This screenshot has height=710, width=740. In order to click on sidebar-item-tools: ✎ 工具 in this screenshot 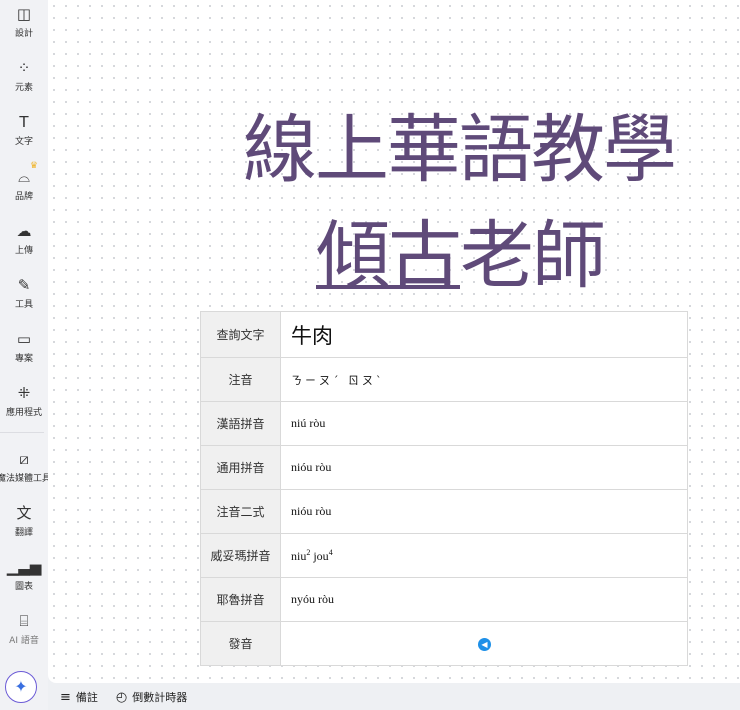, I will do `click(24, 292)`.